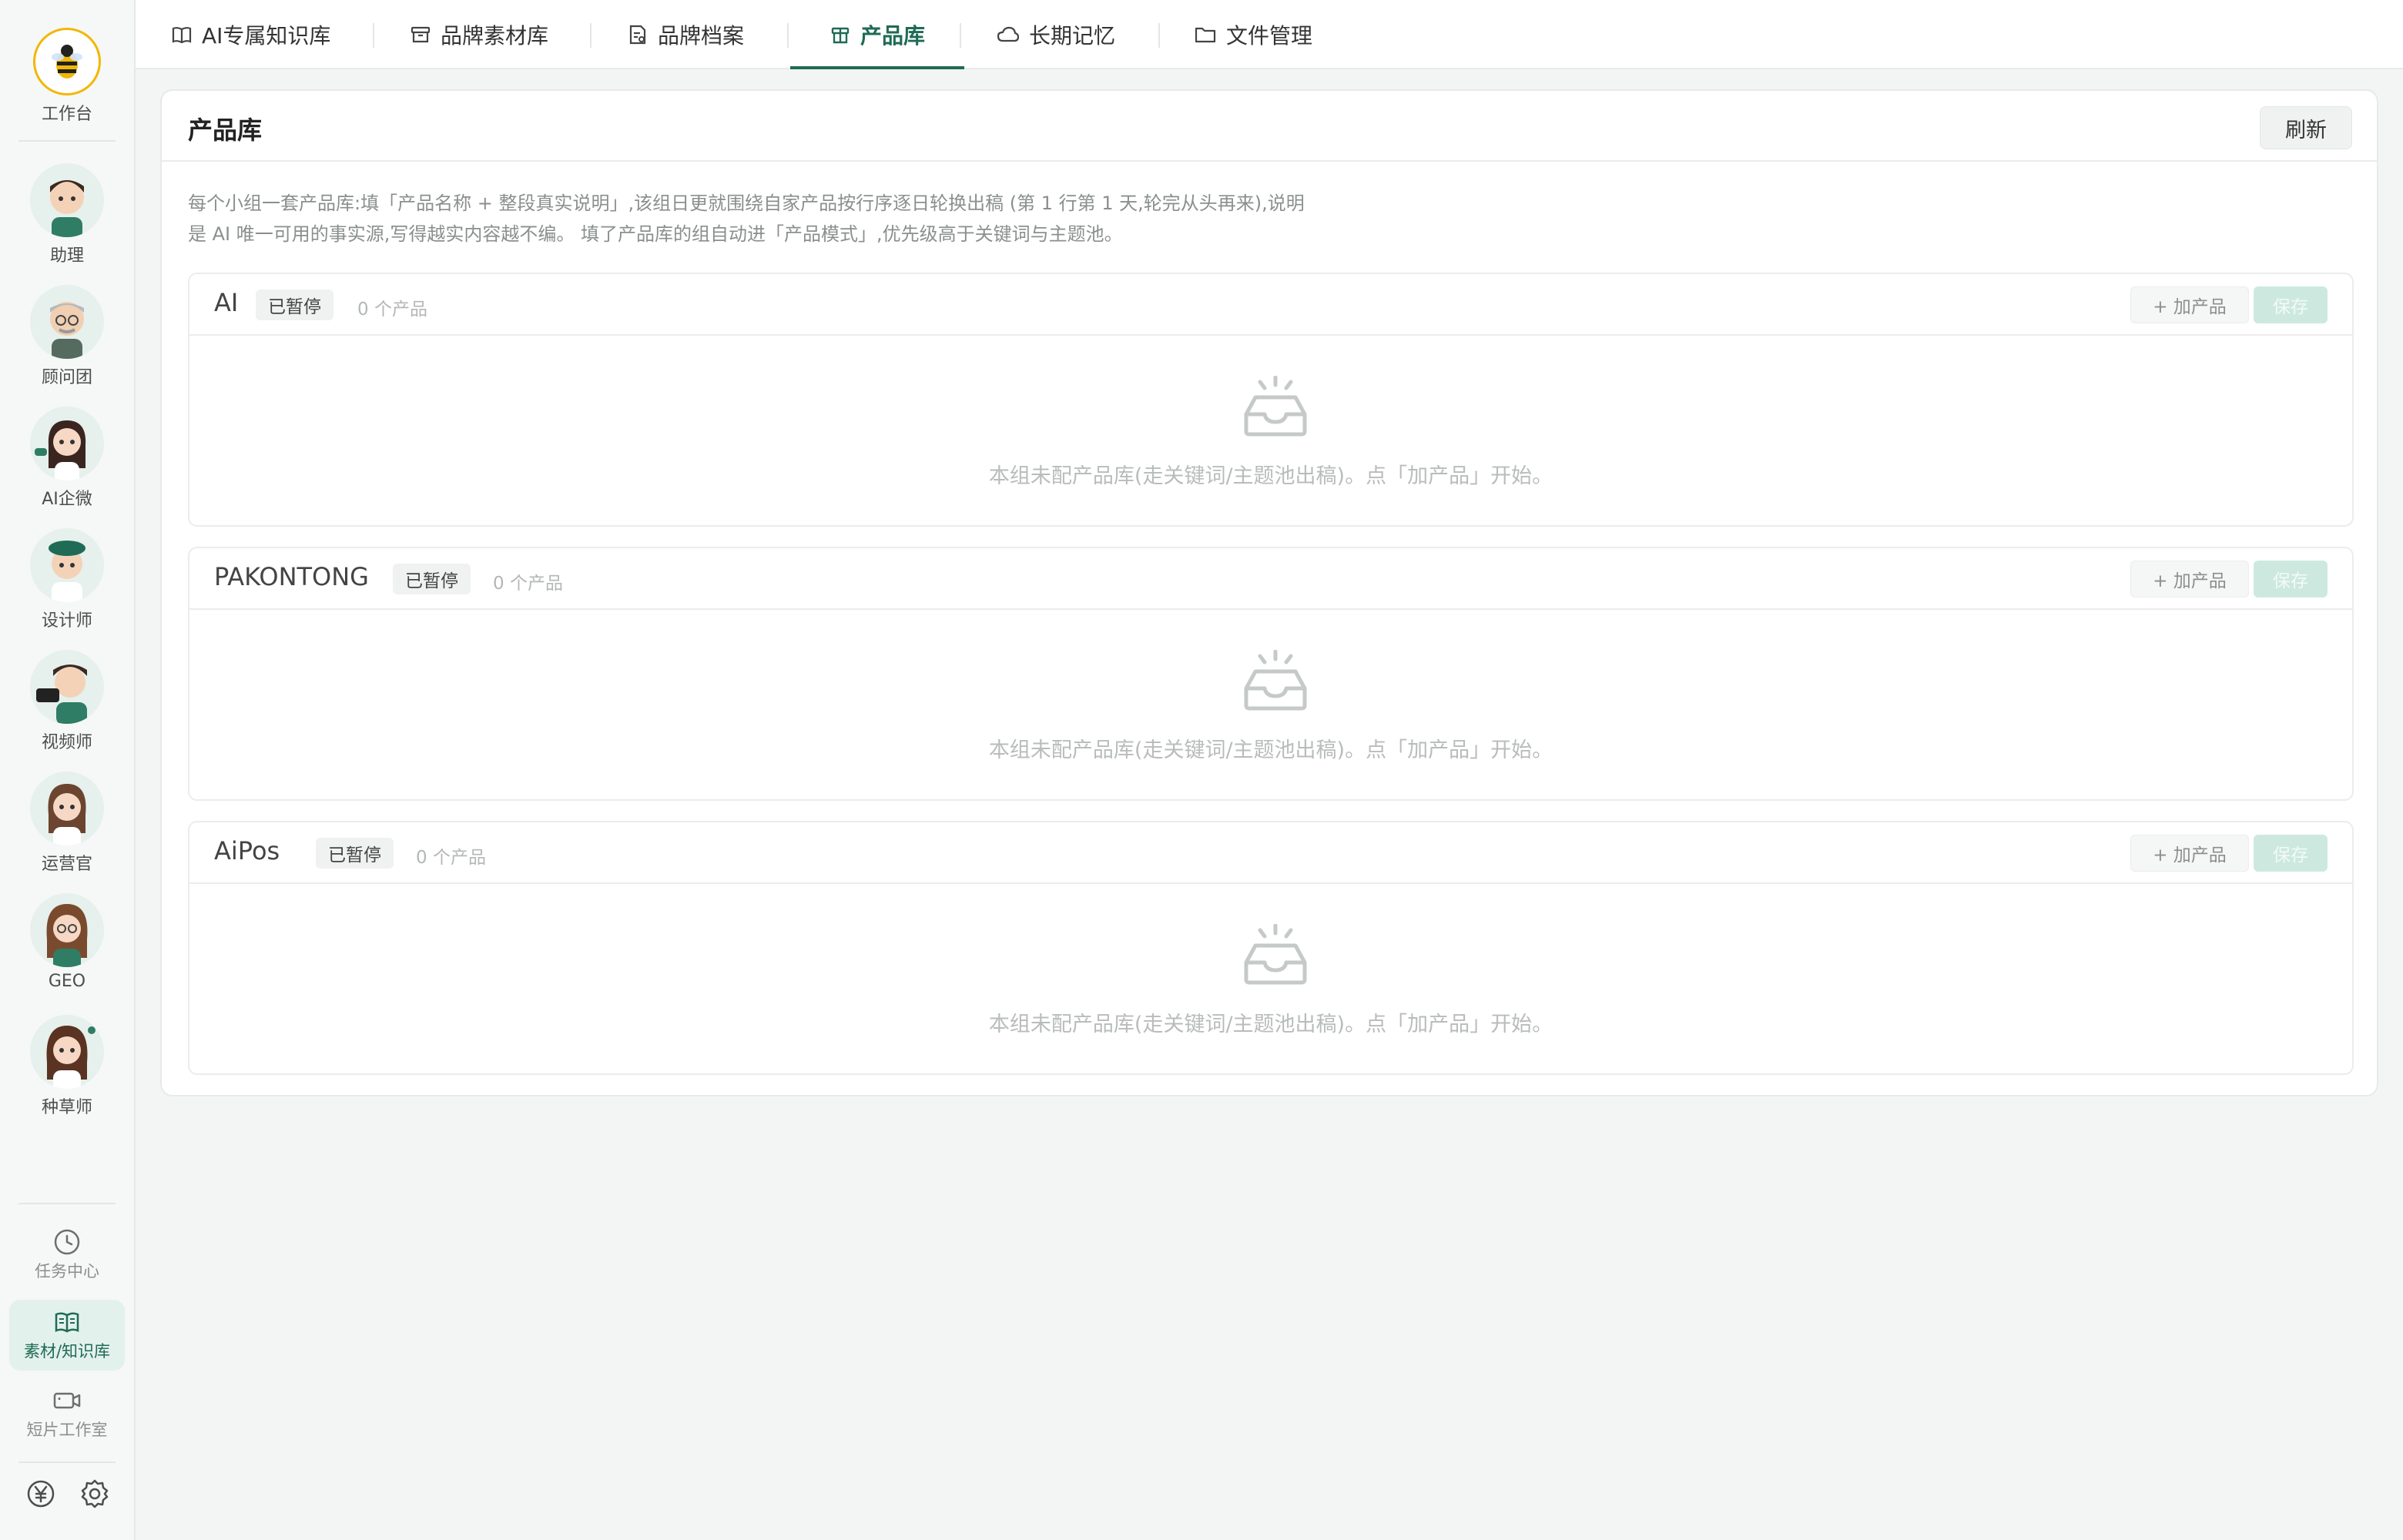 Image resolution: width=2403 pixels, height=1540 pixels. I want to click on sidebar-item-wecom: AI企微, so click(67, 459).